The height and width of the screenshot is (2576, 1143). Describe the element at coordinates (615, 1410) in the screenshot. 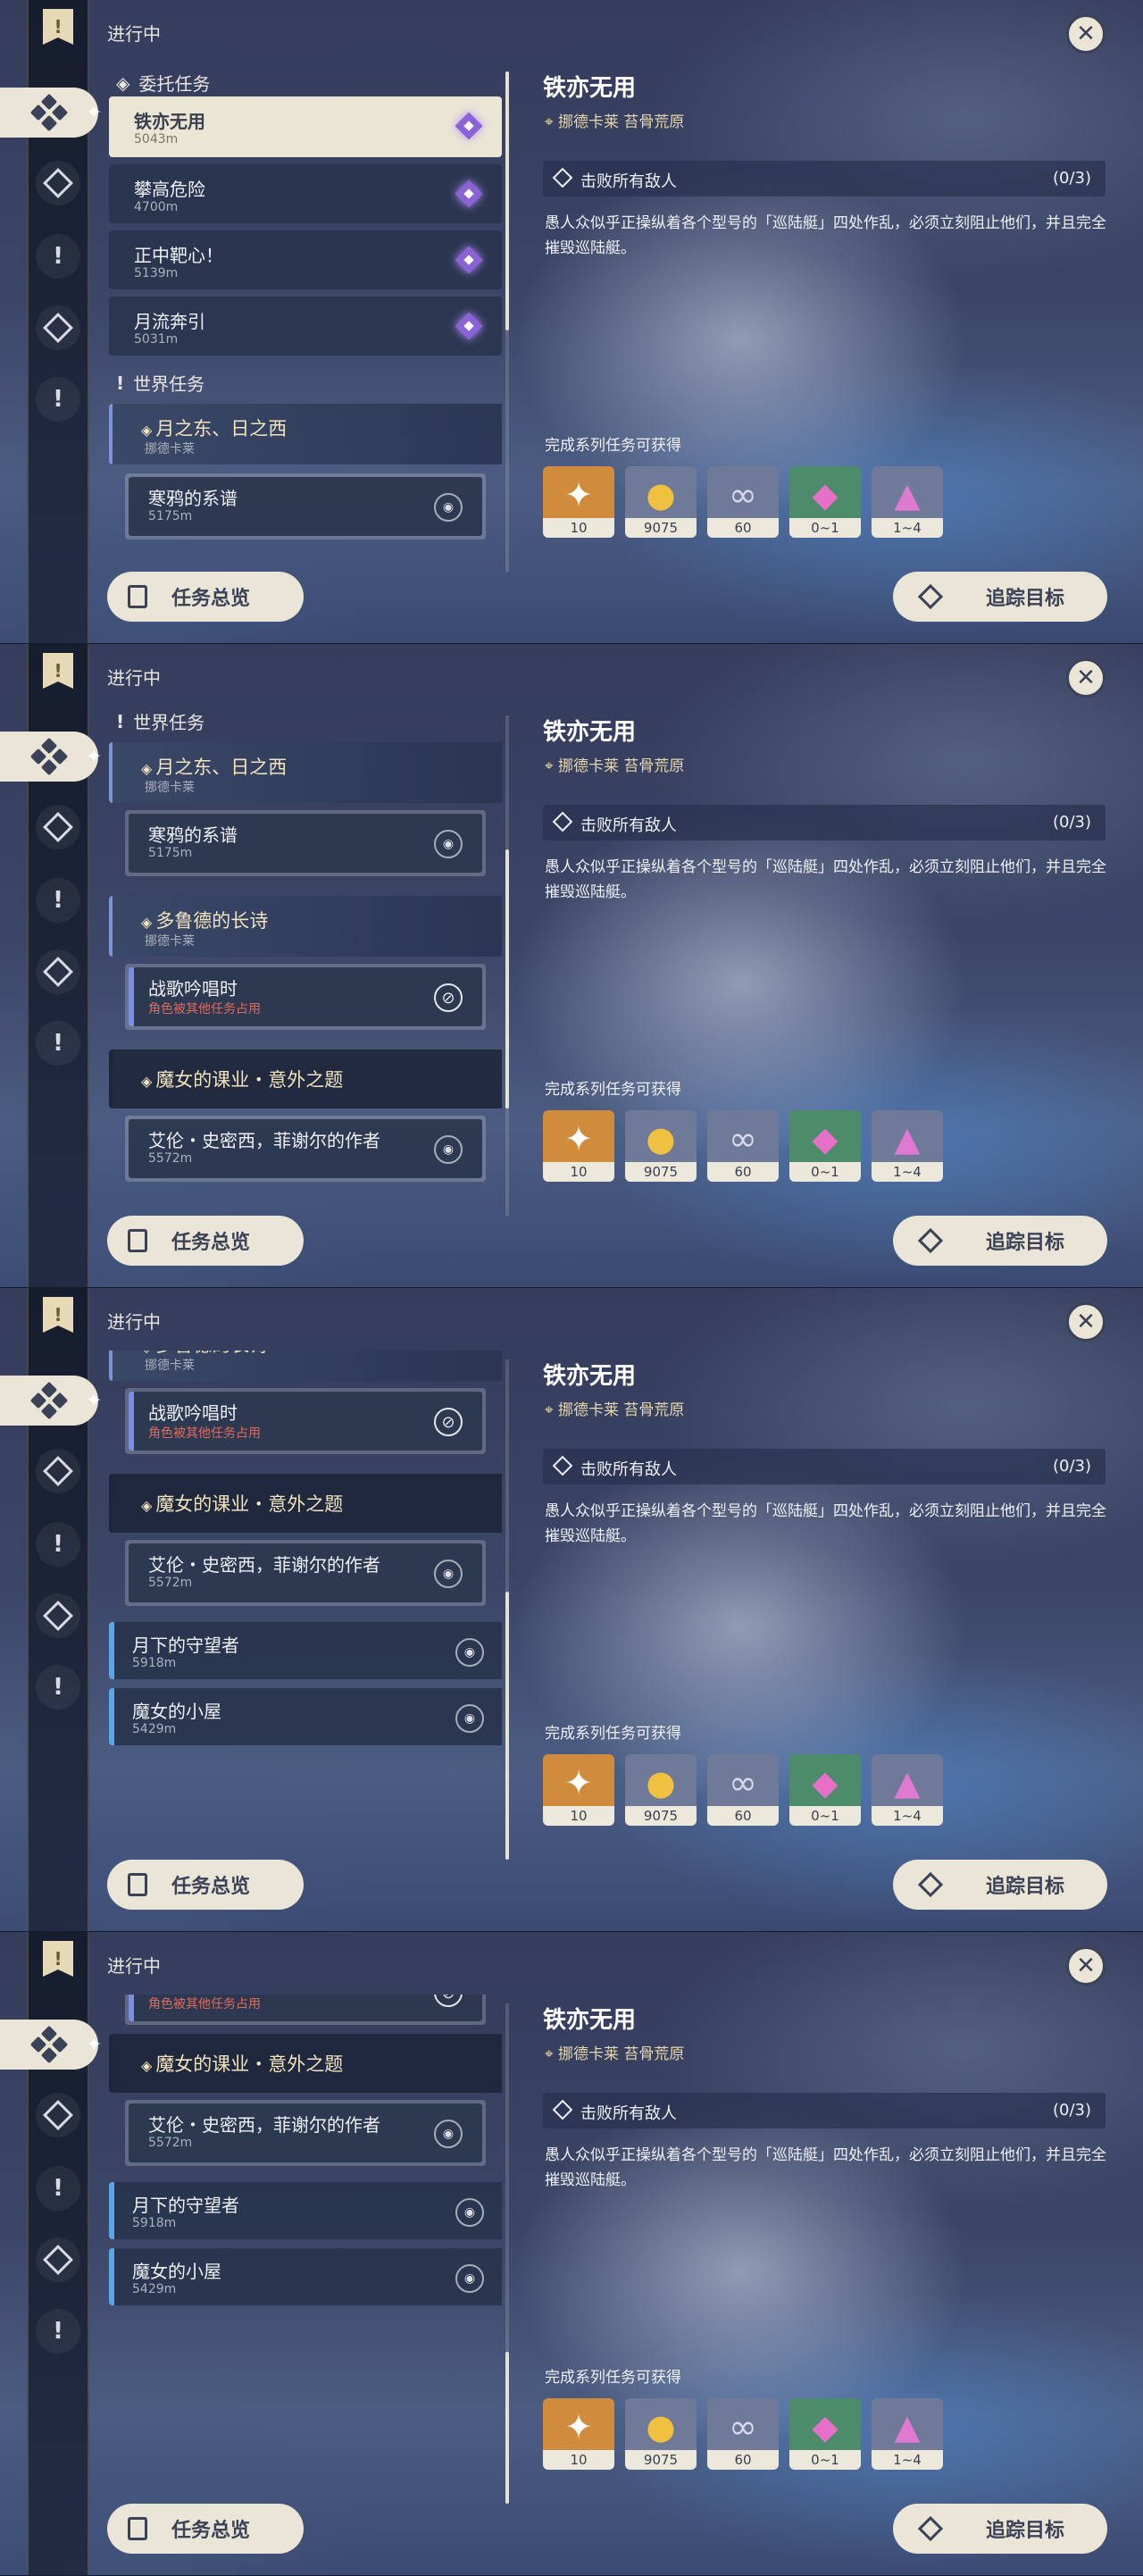

I see `quest-location: ⌖ 挪德卡莱 苔骨荒原` at that location.